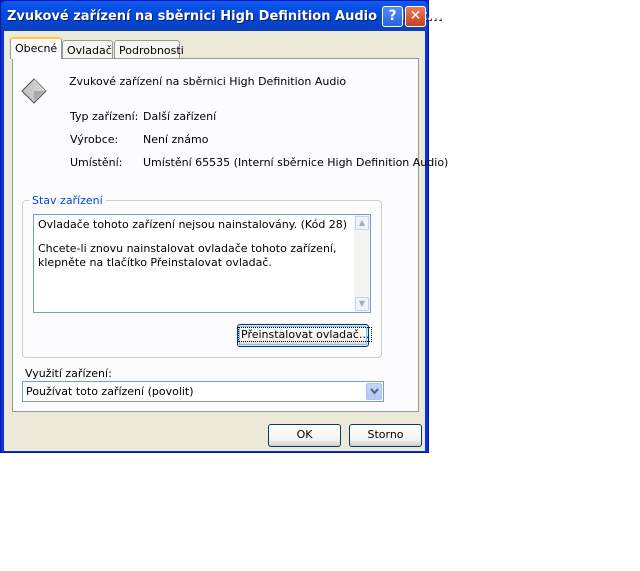  Describe the element at coordinates (203, 391) in the screenshot. I see `device-usage-select: Používat toto zařízení (povolit)` at that location.